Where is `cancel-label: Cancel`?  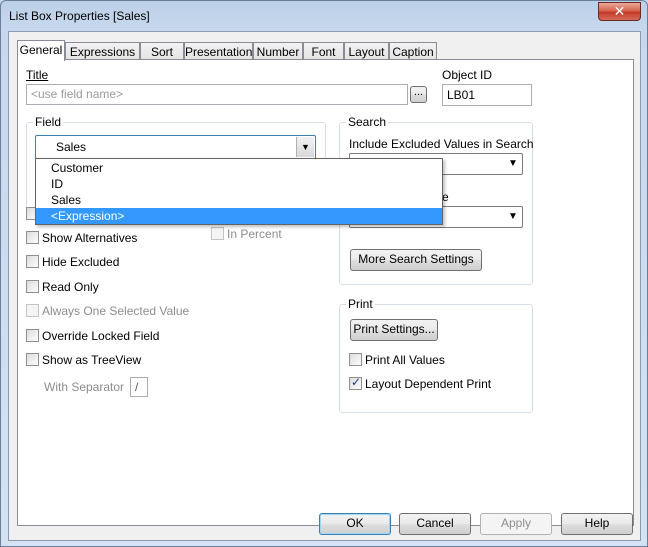 cancel-label: Cancel is located at coordinates (435, 523).